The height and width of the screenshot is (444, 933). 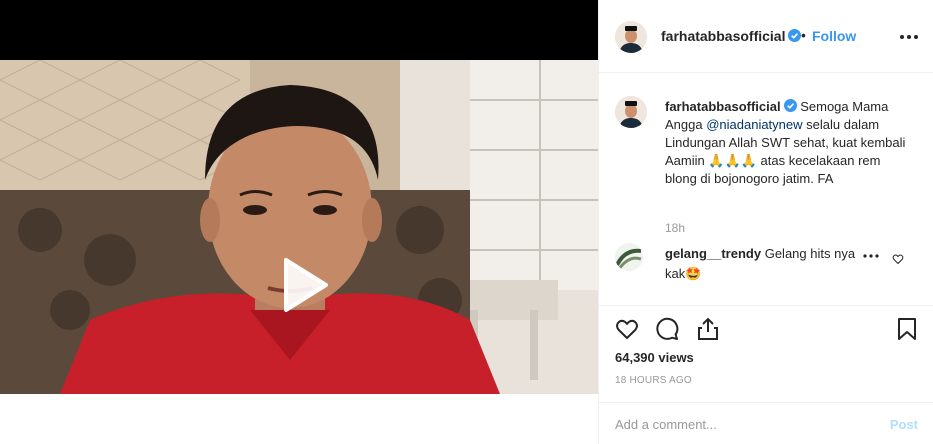 I want to click on more-horizontal-icon, so click(x=909, y=37).